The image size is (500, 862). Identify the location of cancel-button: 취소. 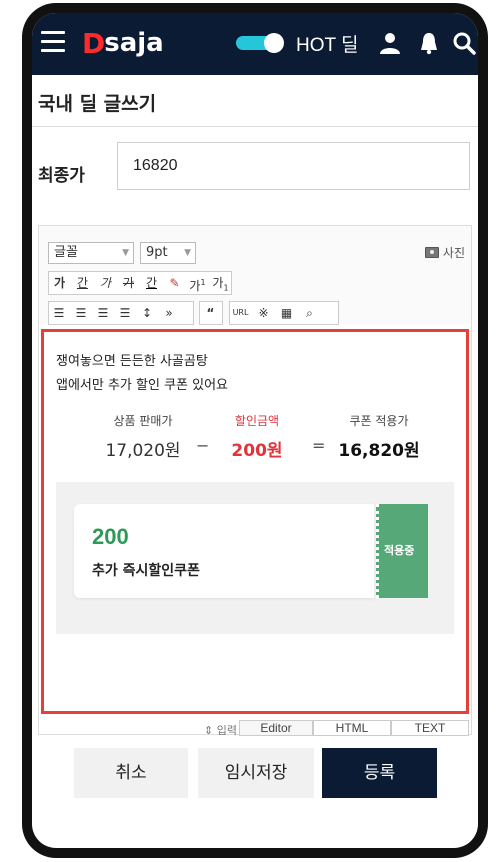
(131, 773).